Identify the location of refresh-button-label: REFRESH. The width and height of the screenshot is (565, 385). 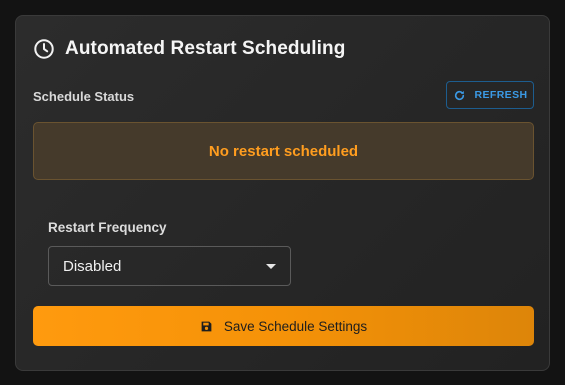
(501, 95).